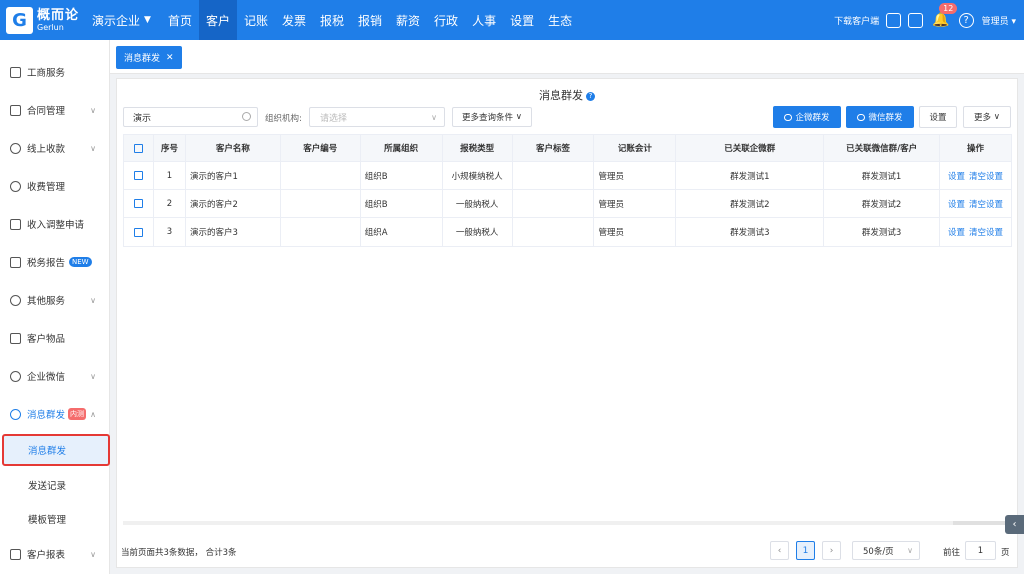 The width and height of the screenshot is (1024, 574). Describe the element at coordinates (283, 119) in the screenshot. I see `org-filter-label: 组织机构:` at that location.